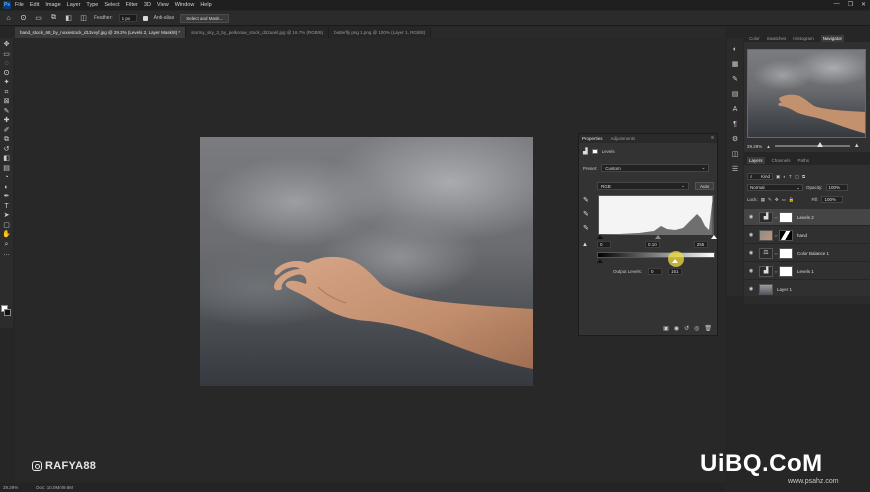 This screenshot has height=492, width=870. What do you see at coordinates (803, 176) in the screenshot?
I see `filter-smart-icon: ⧉` at bounding box center [803, 176].